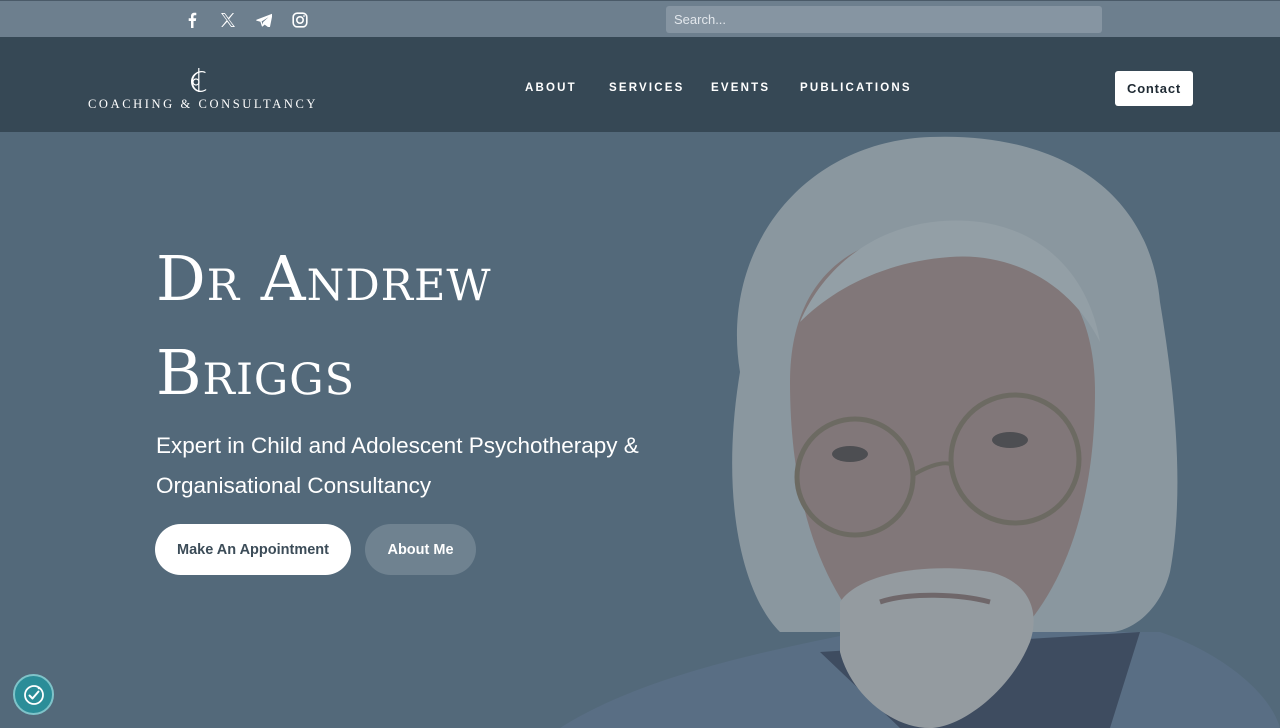  I want to click on top-bar, so click(640, 18).